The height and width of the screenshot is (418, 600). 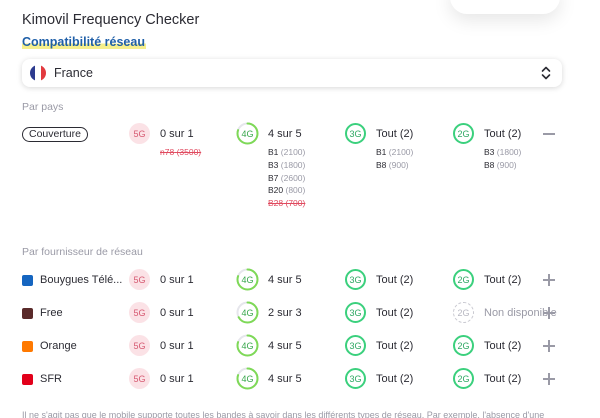 I want to click on band-name: B20, so click(x=276, y=190).